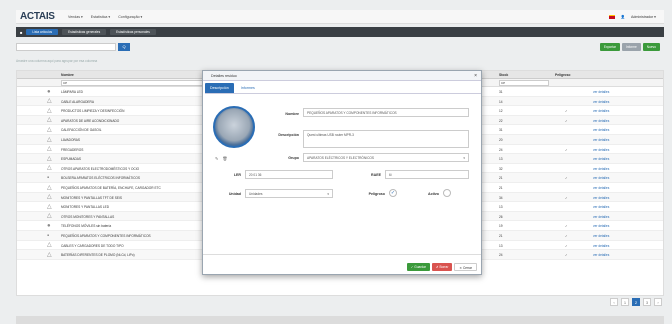 This screenshot has width=672, height=324. What do you see at coordinates (49, 91) in the screenshot?
I see `item-type-icon: ●` at bounding box center [49, 91].